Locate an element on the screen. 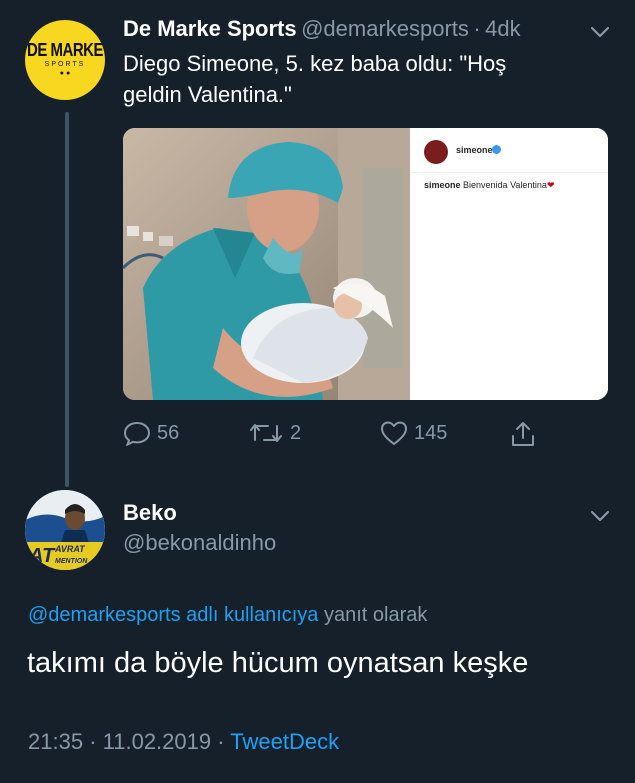 The image size is (635, 783). avatar: AT AVRAT MENTION is located at coordinates (65, 530).